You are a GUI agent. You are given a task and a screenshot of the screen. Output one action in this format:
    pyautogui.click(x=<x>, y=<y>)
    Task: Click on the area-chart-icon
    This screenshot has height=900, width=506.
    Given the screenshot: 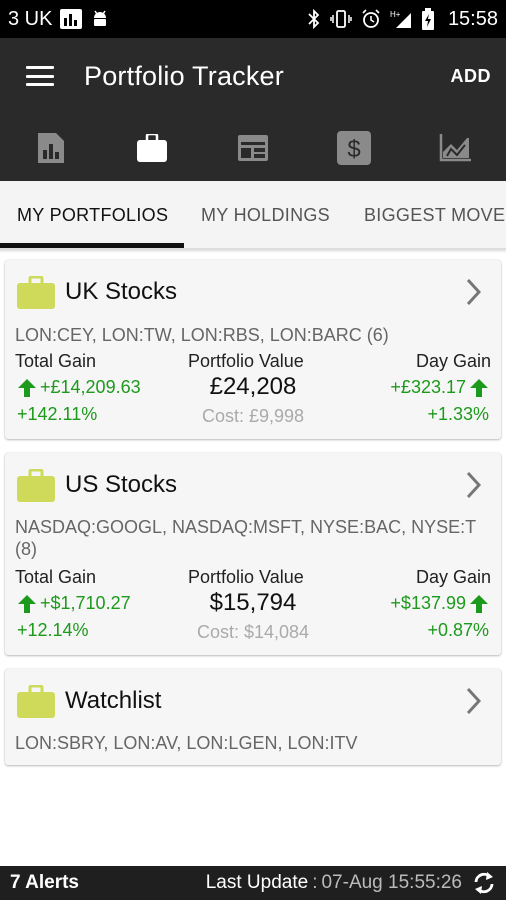 What is the action you would take?
    pyautogui.click(x=456, y=147)
    